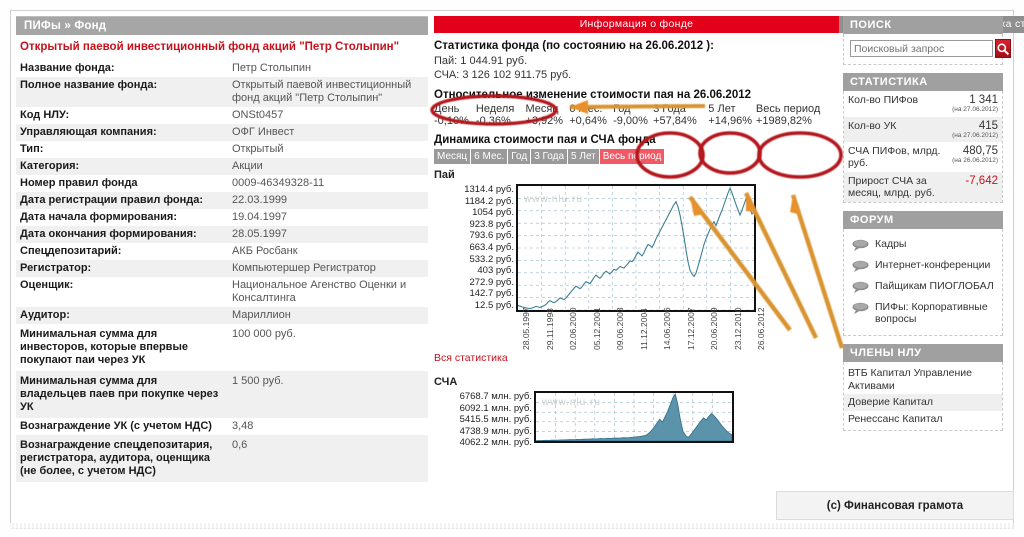  What do you see at coordinates (549, 329) in the screenshot?
I see `axis-tick-label: 29.11.1998` at bounding box center [549, 329].